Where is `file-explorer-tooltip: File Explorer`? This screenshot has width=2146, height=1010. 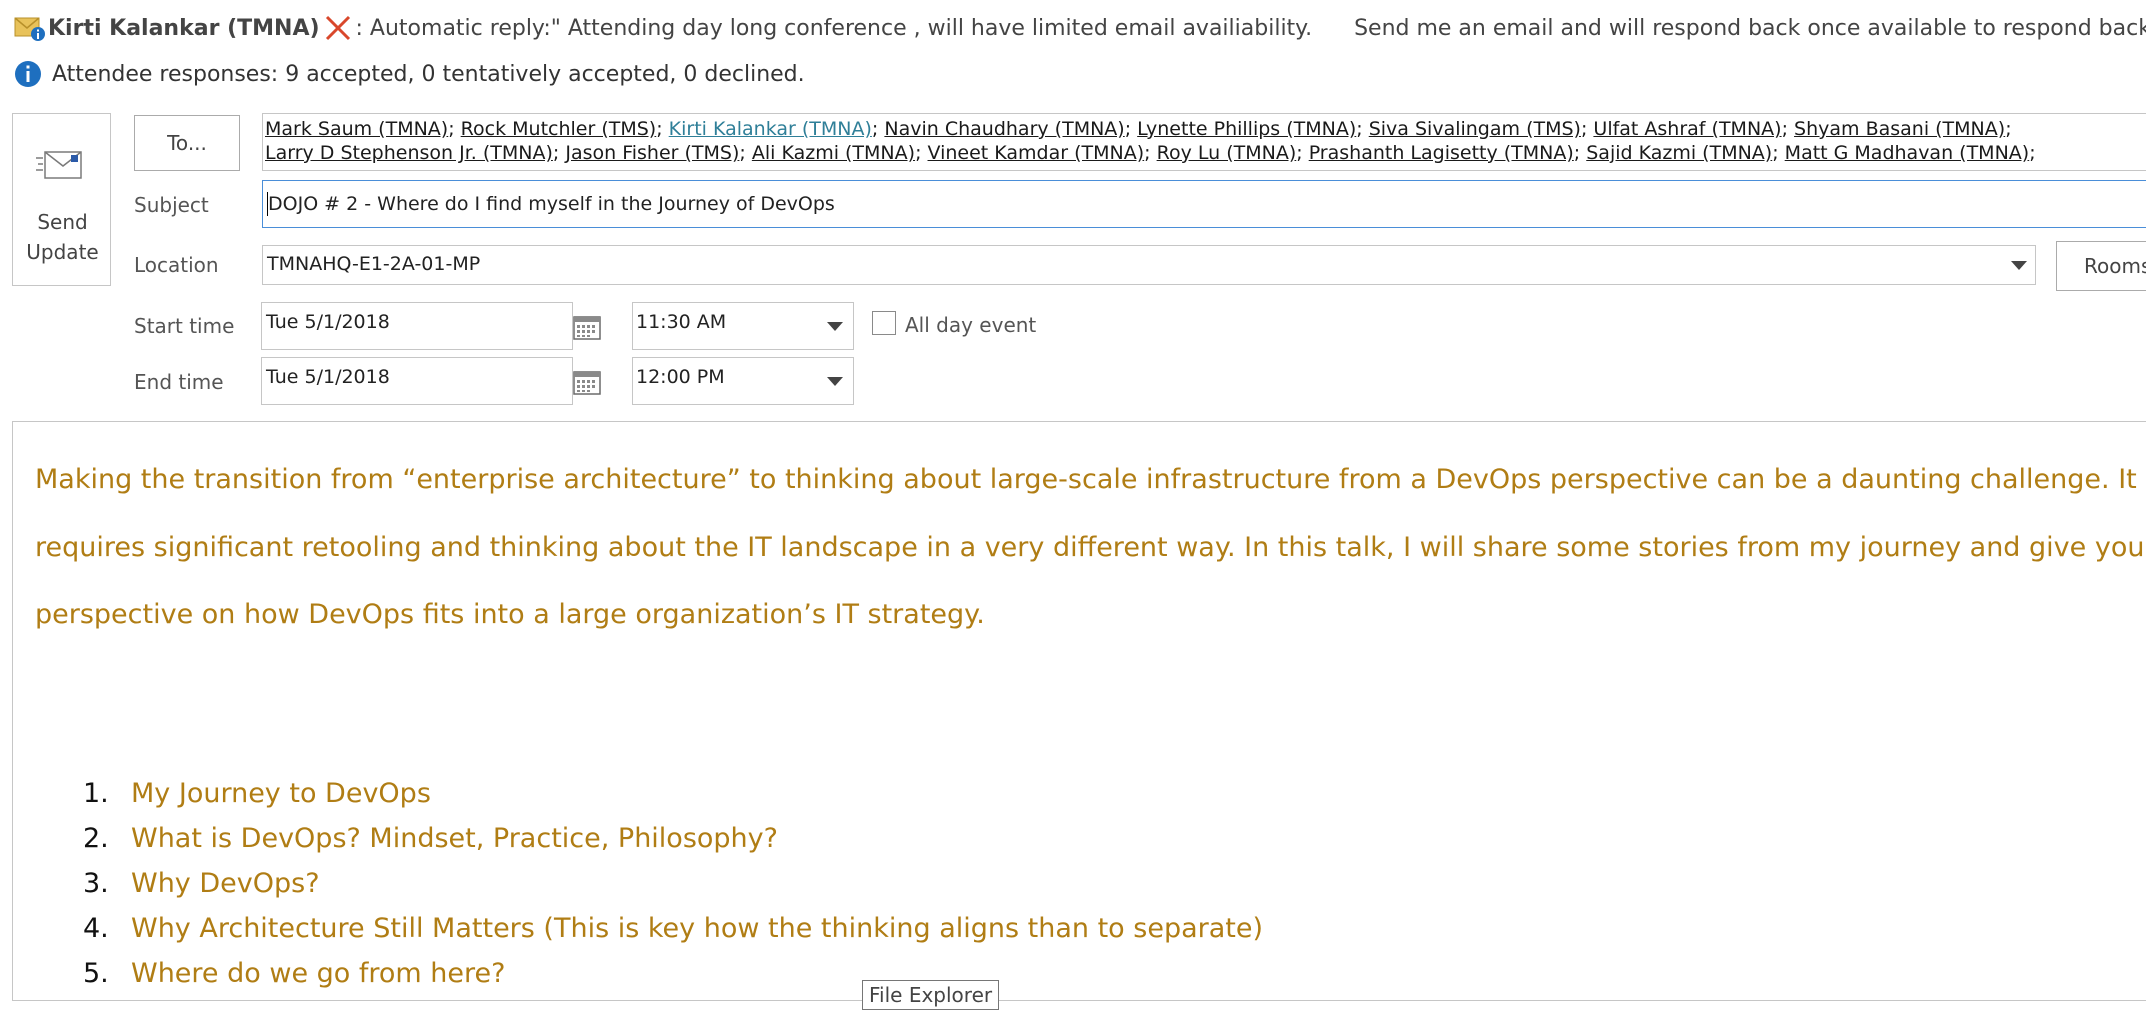
file-explorer-tooltip: File Explorer is located at coordinates (931, 995).